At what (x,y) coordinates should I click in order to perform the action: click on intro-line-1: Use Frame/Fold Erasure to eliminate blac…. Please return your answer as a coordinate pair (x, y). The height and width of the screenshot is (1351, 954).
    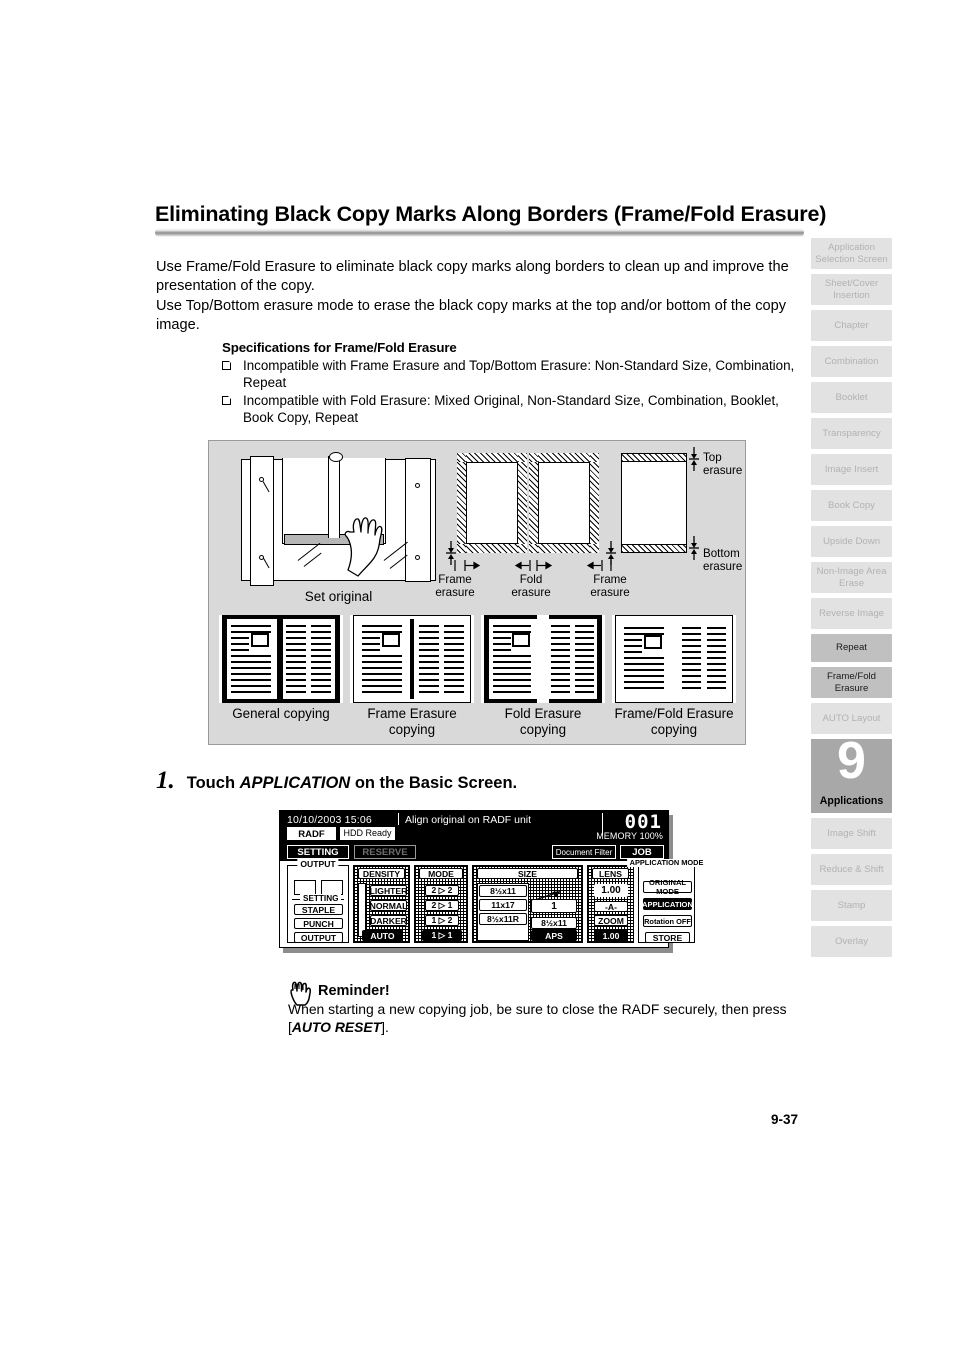
    Looking at the image, I should click on (472, 277).